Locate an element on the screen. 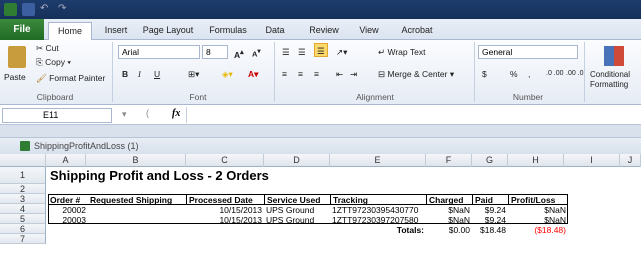  function-dropdown: ( is located at coordinates (147, 113).